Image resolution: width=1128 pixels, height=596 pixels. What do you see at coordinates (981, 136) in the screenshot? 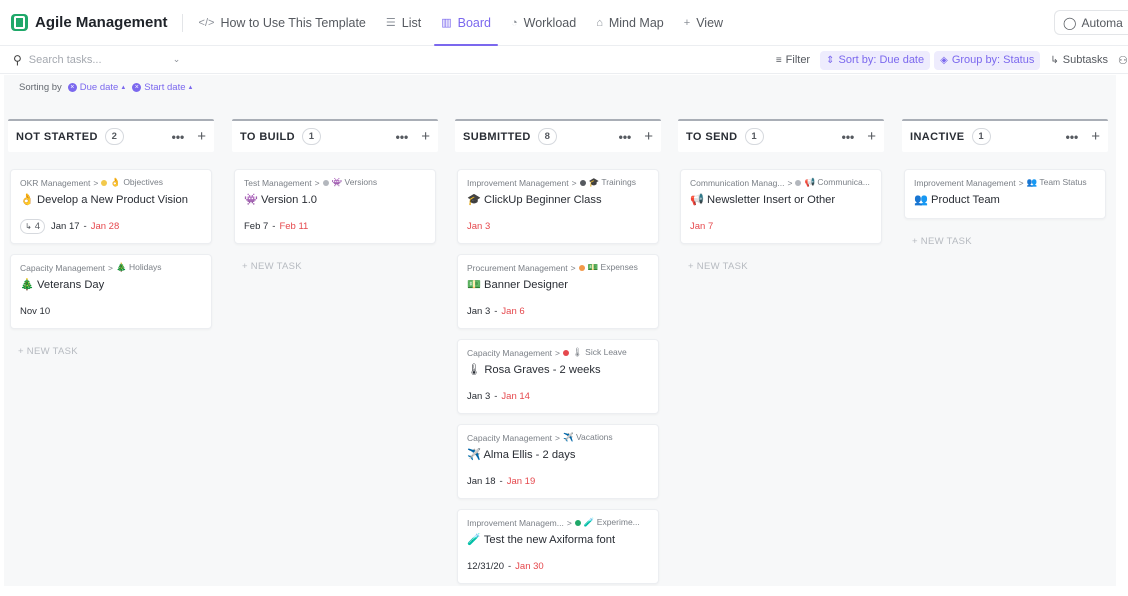
I see `column-count-badge: 1` at bounding box center [981, 136].